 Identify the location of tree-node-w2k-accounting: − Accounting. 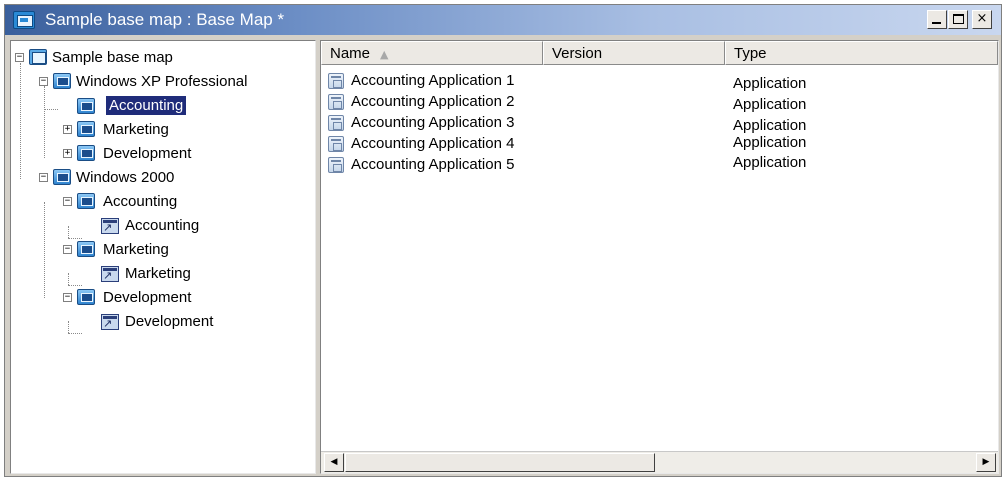
(161, 202).